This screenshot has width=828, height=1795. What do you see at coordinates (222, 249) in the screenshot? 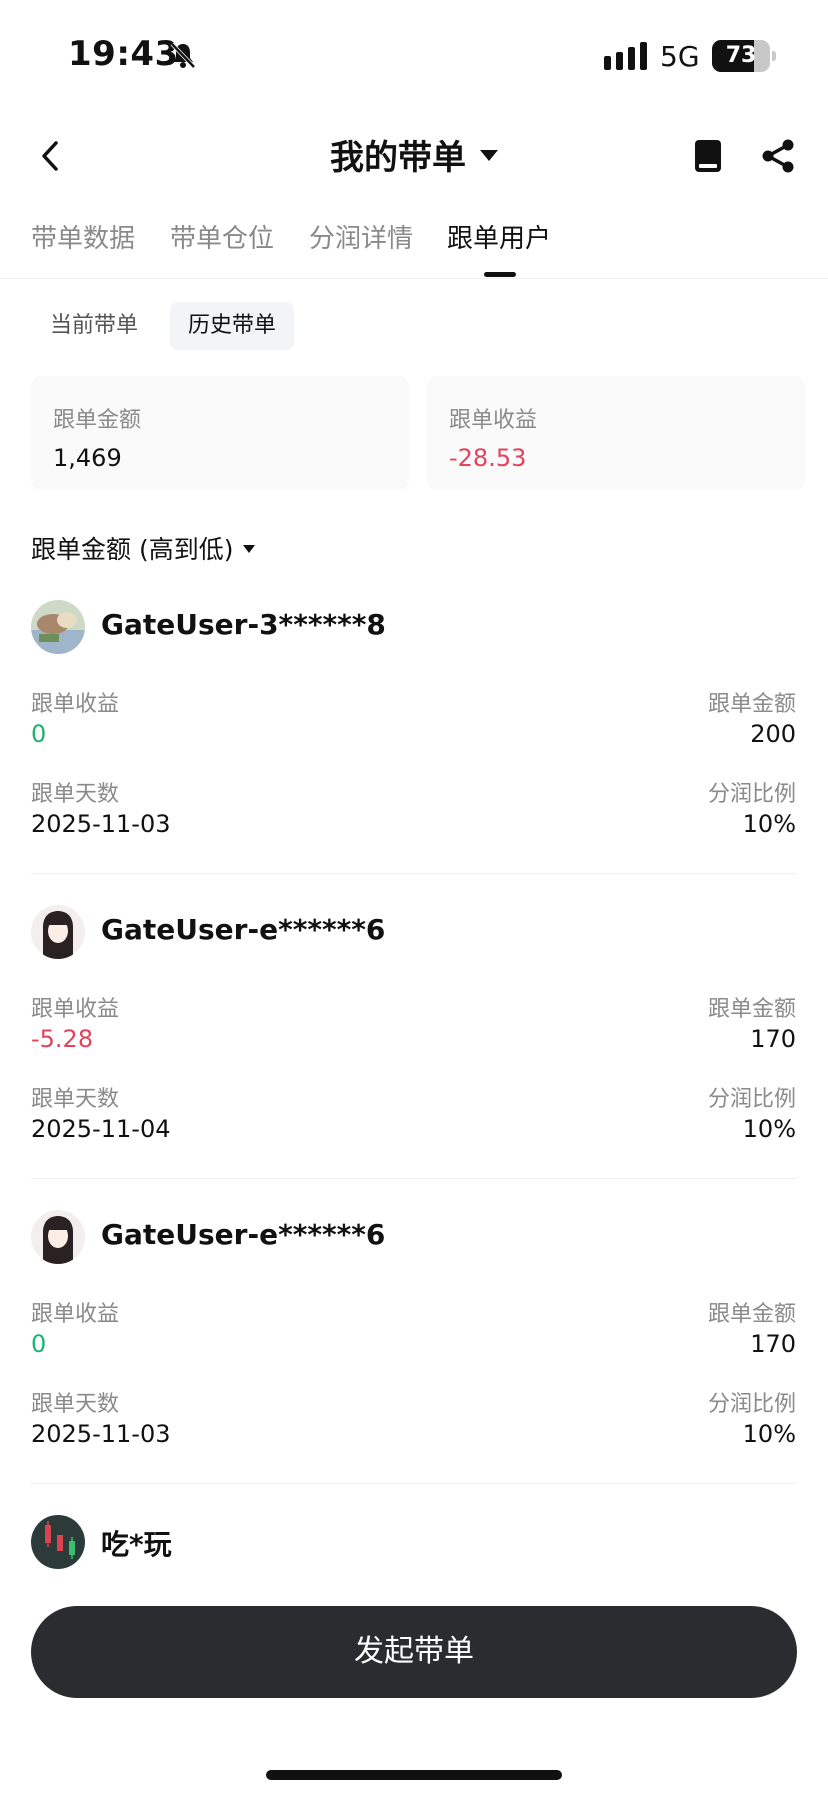
I see `tab-copy-positions: 带单仓位` at bounding box center [222, 249].